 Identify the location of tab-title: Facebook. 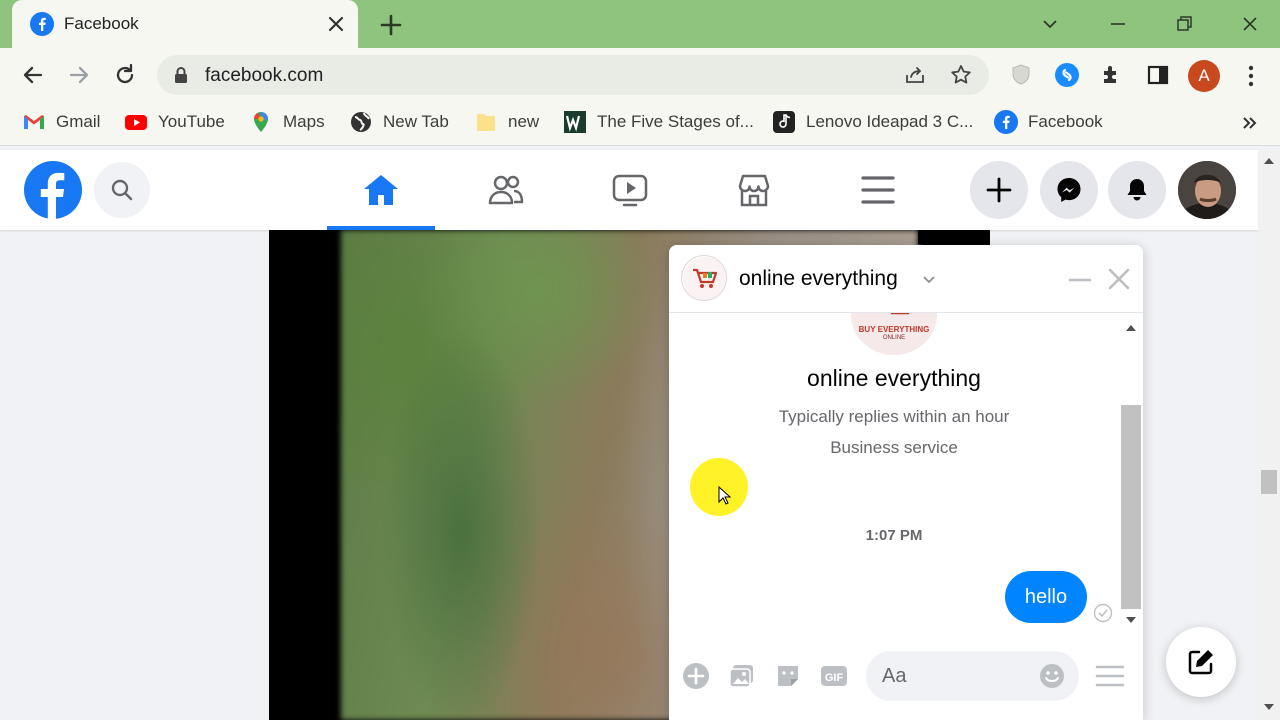
(101, 23).